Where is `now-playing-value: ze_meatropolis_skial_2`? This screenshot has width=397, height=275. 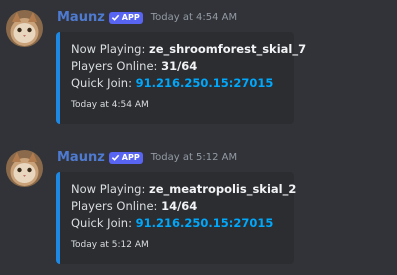
now-playing-value: ze_meatropolis_skial_2 is located at coordinates (223, 189).